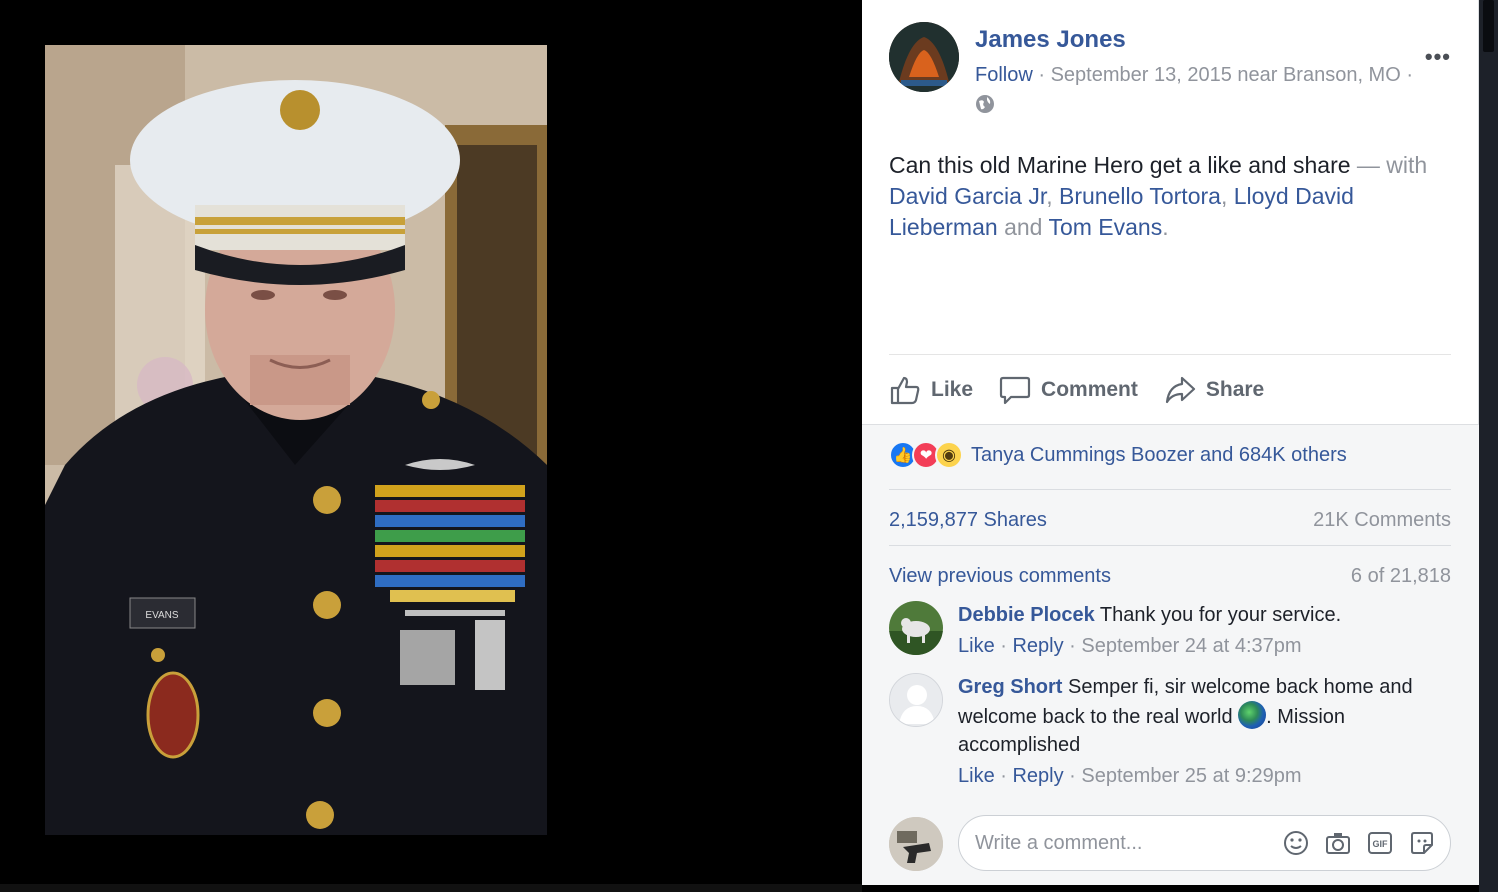  What do you see at coordinates (1218, 615) in the screenshot?
I see `comment-text: Thank you for your service.` at bounding box center [1218, 615].